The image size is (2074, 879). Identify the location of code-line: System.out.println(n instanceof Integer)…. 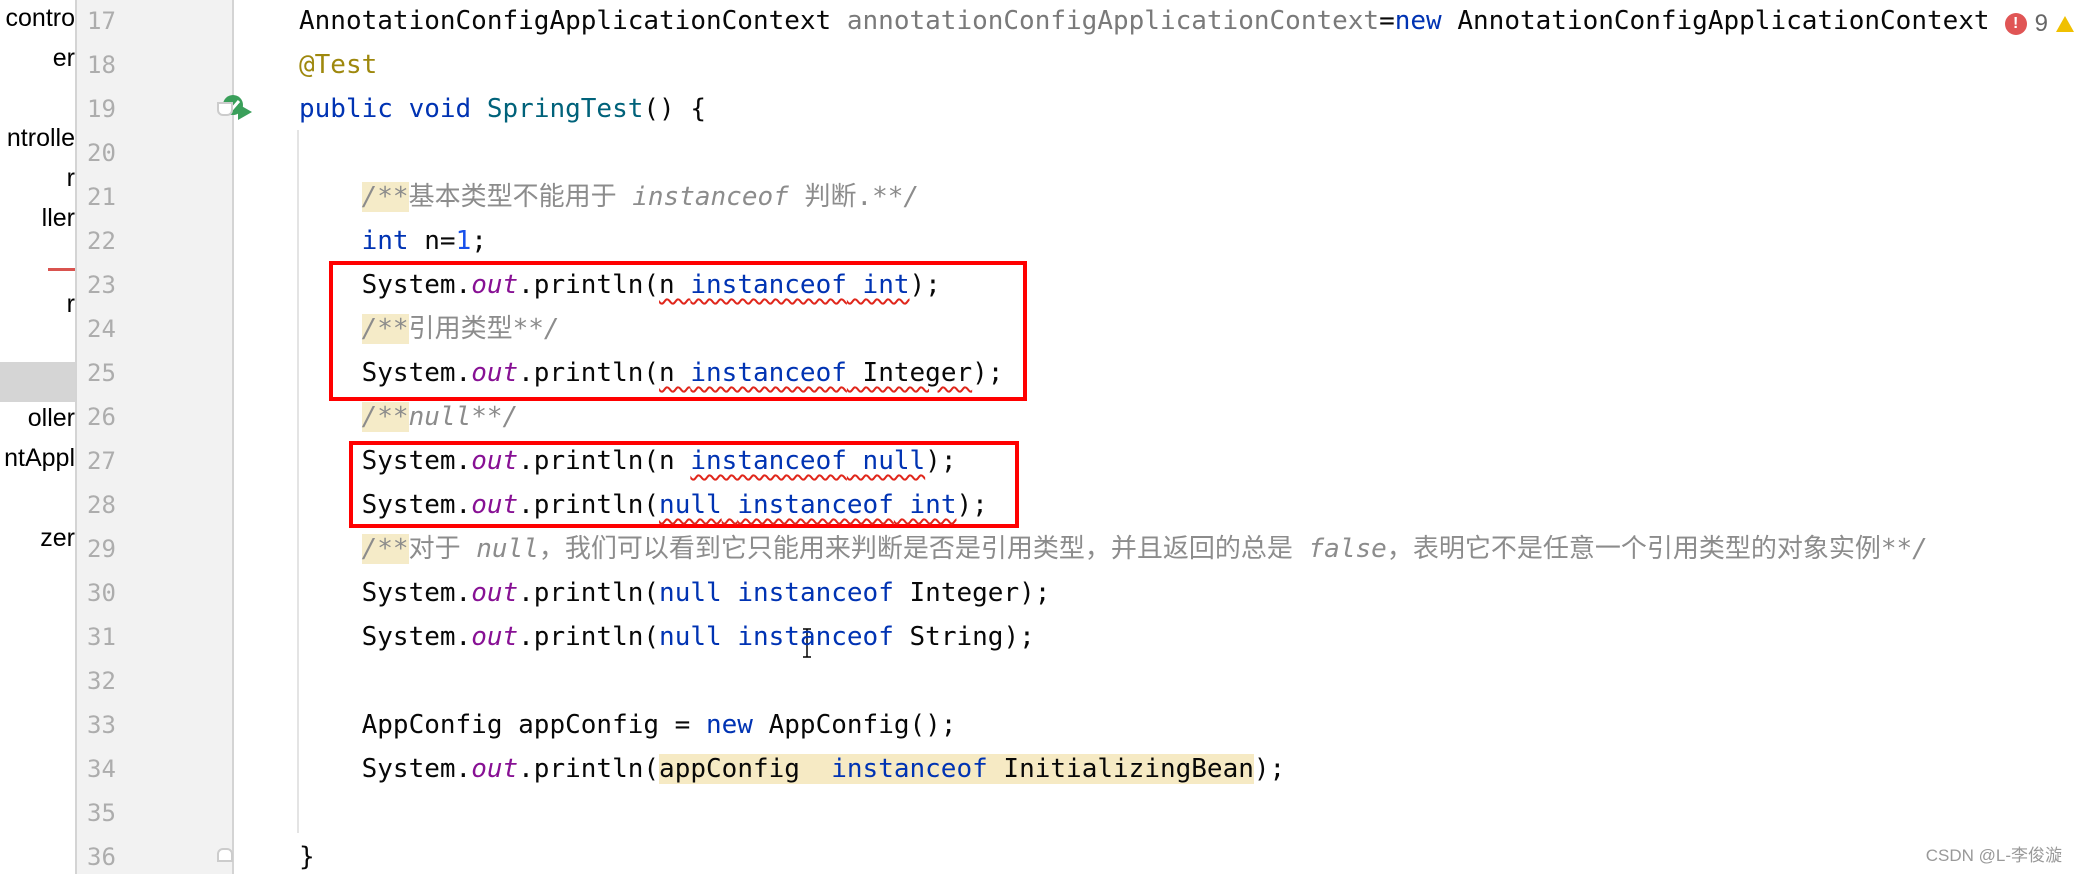
(651, 373).